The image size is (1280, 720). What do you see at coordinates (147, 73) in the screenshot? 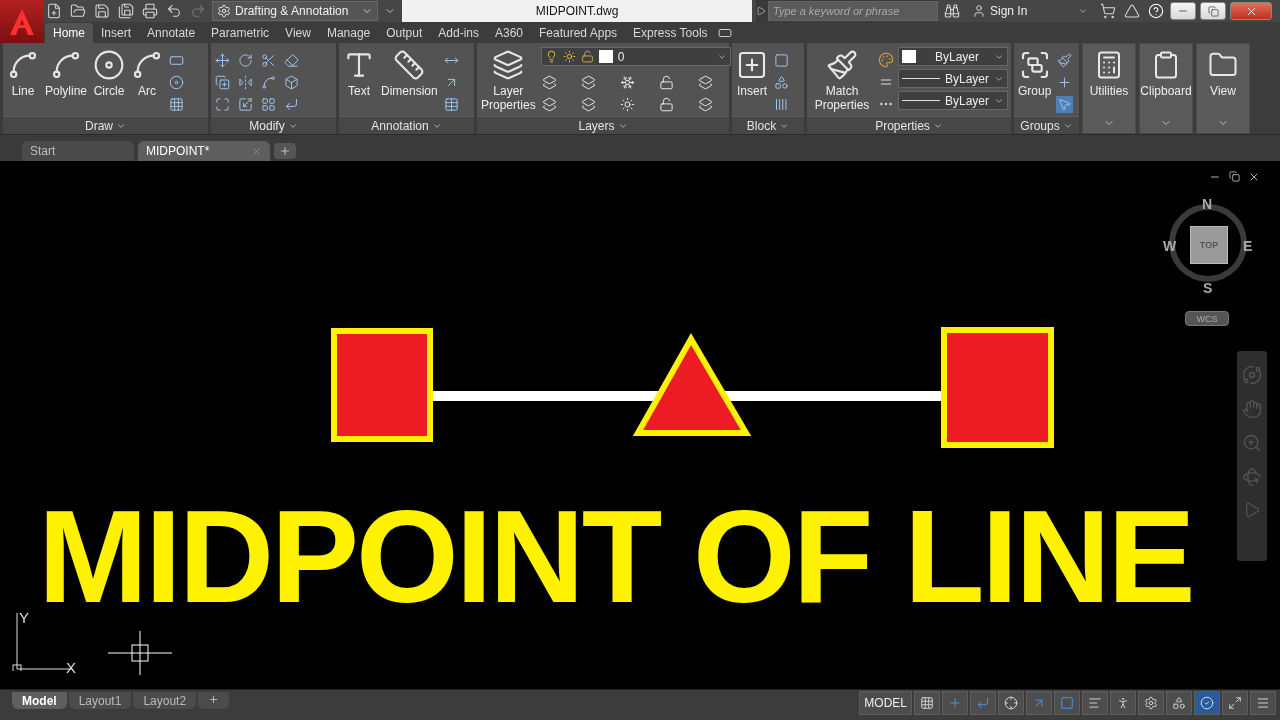
I see `tool-button: Arc` at bounding box center [147, 73].